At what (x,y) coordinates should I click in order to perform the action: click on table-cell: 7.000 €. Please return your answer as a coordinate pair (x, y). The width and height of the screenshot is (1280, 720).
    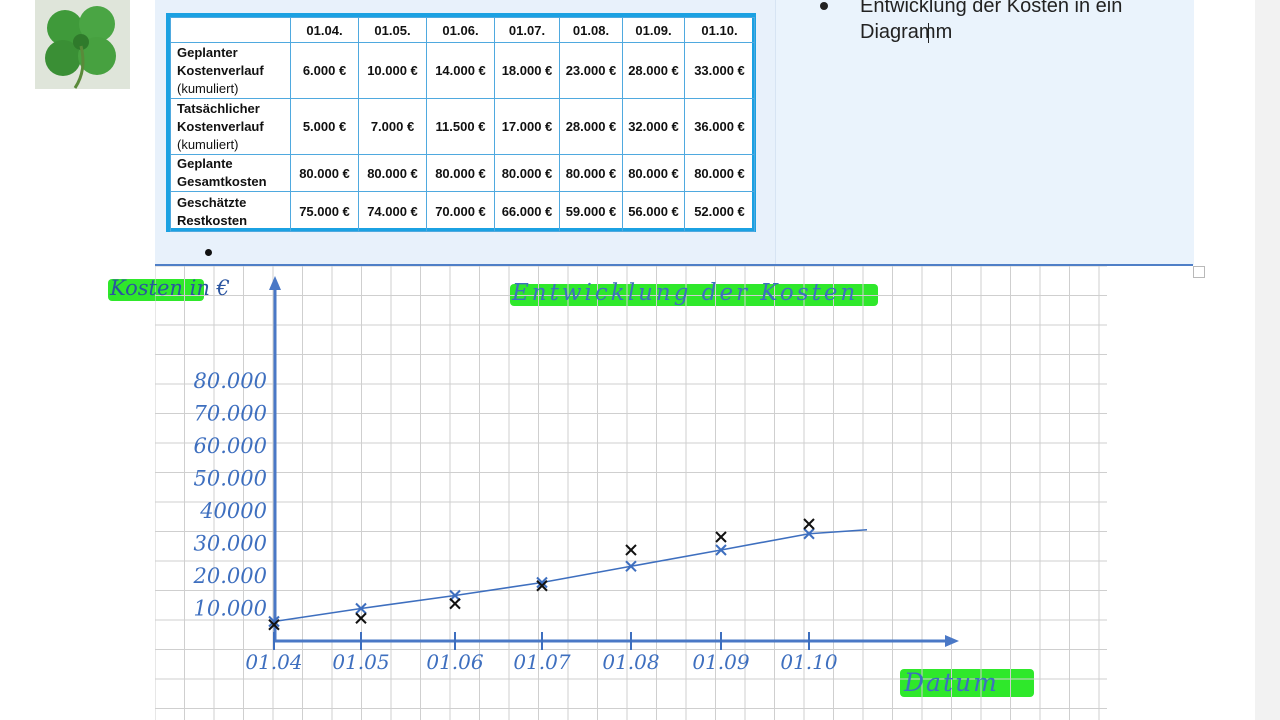
    Looking at the image, I should click on (392, 126).